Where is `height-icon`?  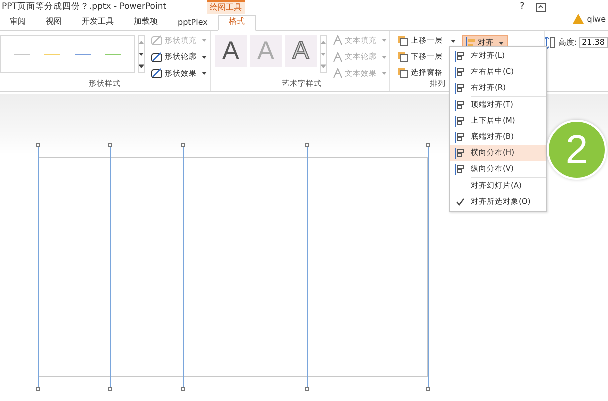 height-icon is located at coordinates (550, 43).